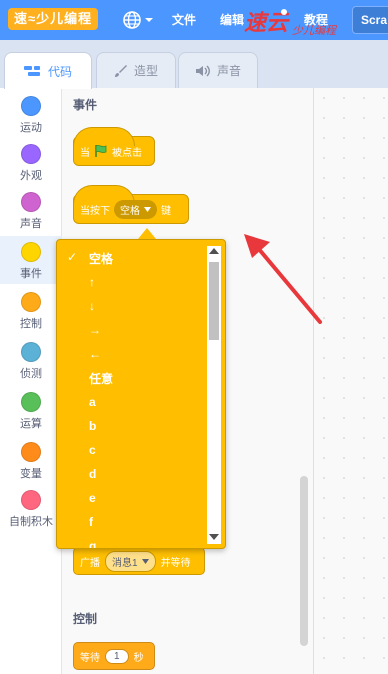 The image size is (388, 674). I want to click on category-events: 事件, so click(31, 260).